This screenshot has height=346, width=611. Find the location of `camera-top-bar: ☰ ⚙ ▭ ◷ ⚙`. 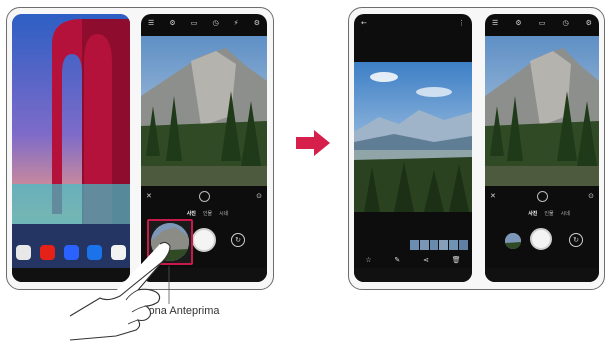

camera-top-bar: ☰ ⚙ ▭ ◷ ⚙ is located at coordinates (542, 23).